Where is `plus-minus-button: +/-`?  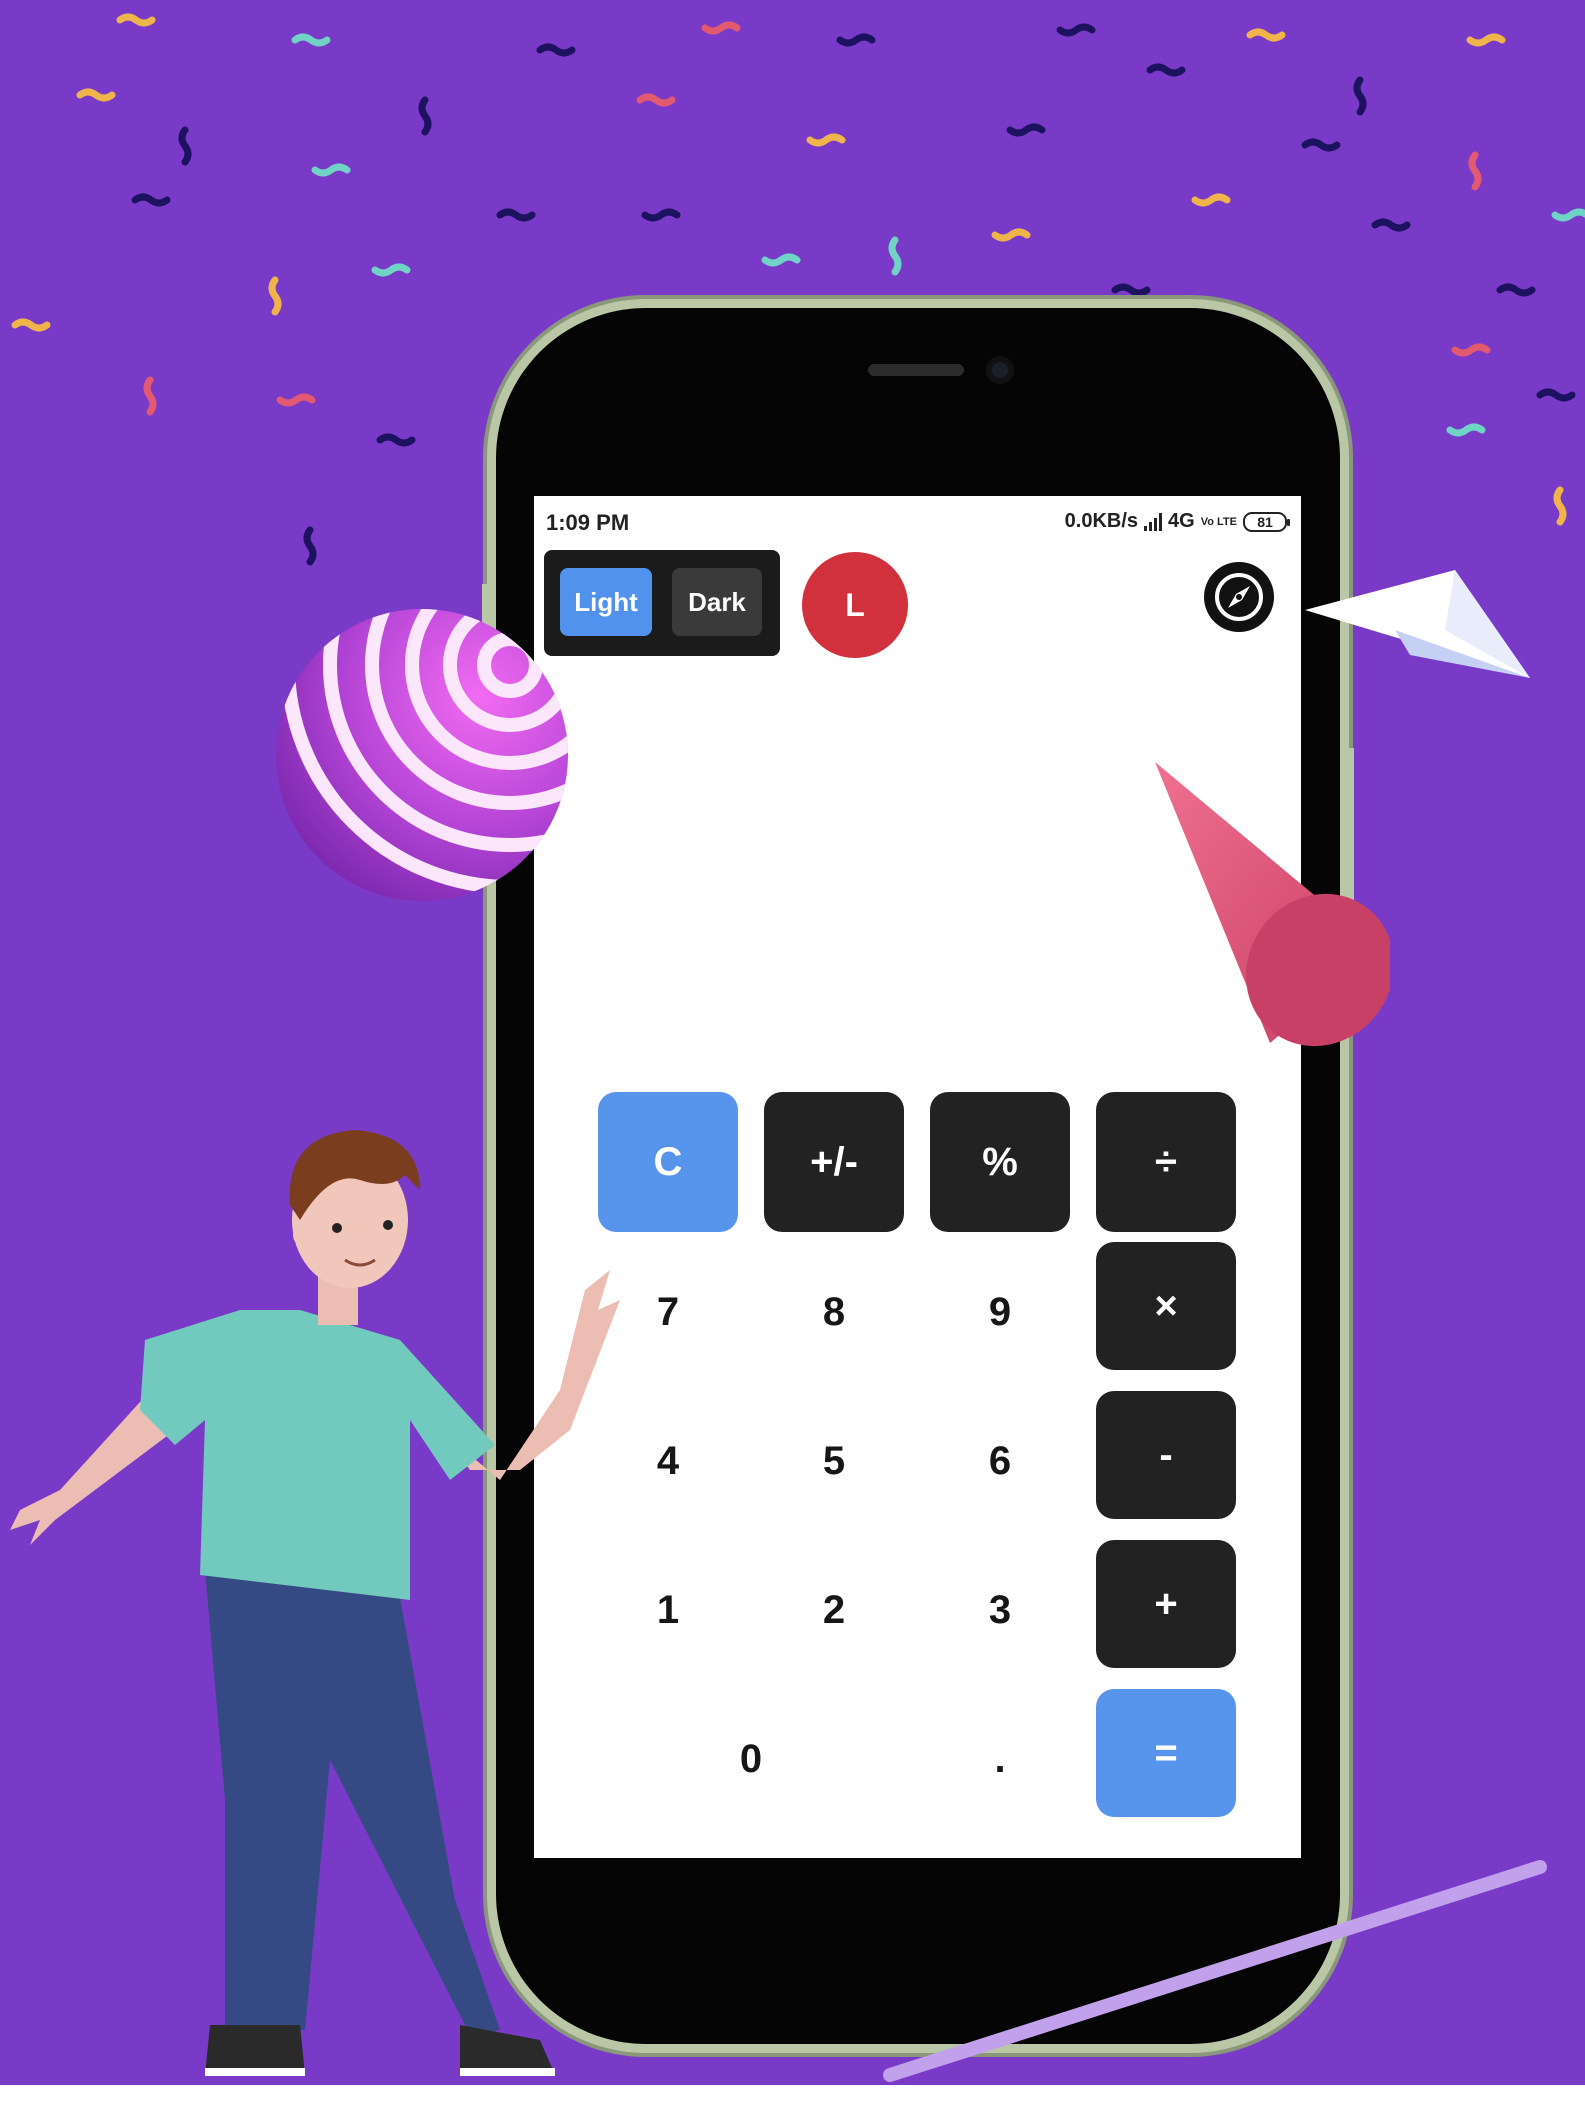 plus-minus-button: +/- is located at coordinates (834, 1162).